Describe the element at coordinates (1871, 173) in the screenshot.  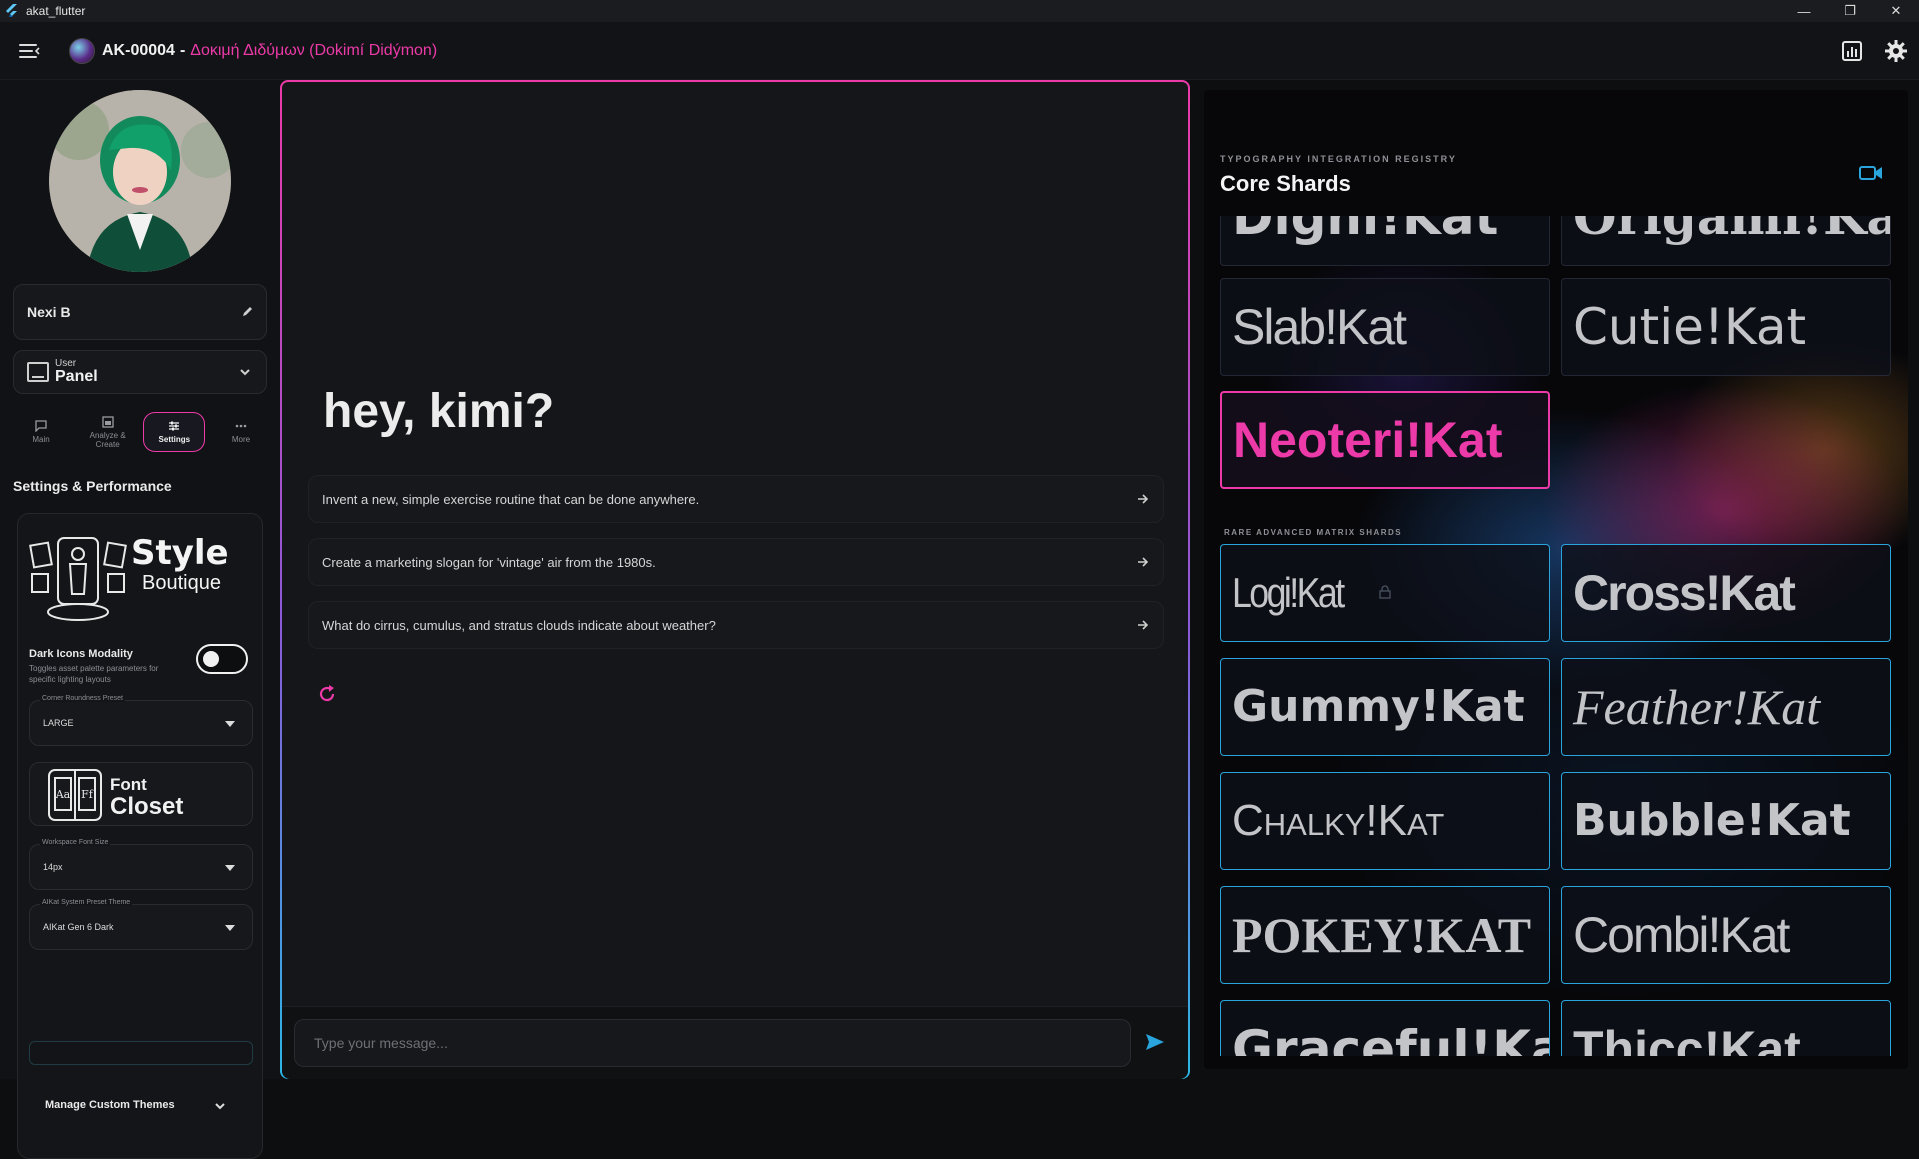
I see `video-camera-icon` at that location.